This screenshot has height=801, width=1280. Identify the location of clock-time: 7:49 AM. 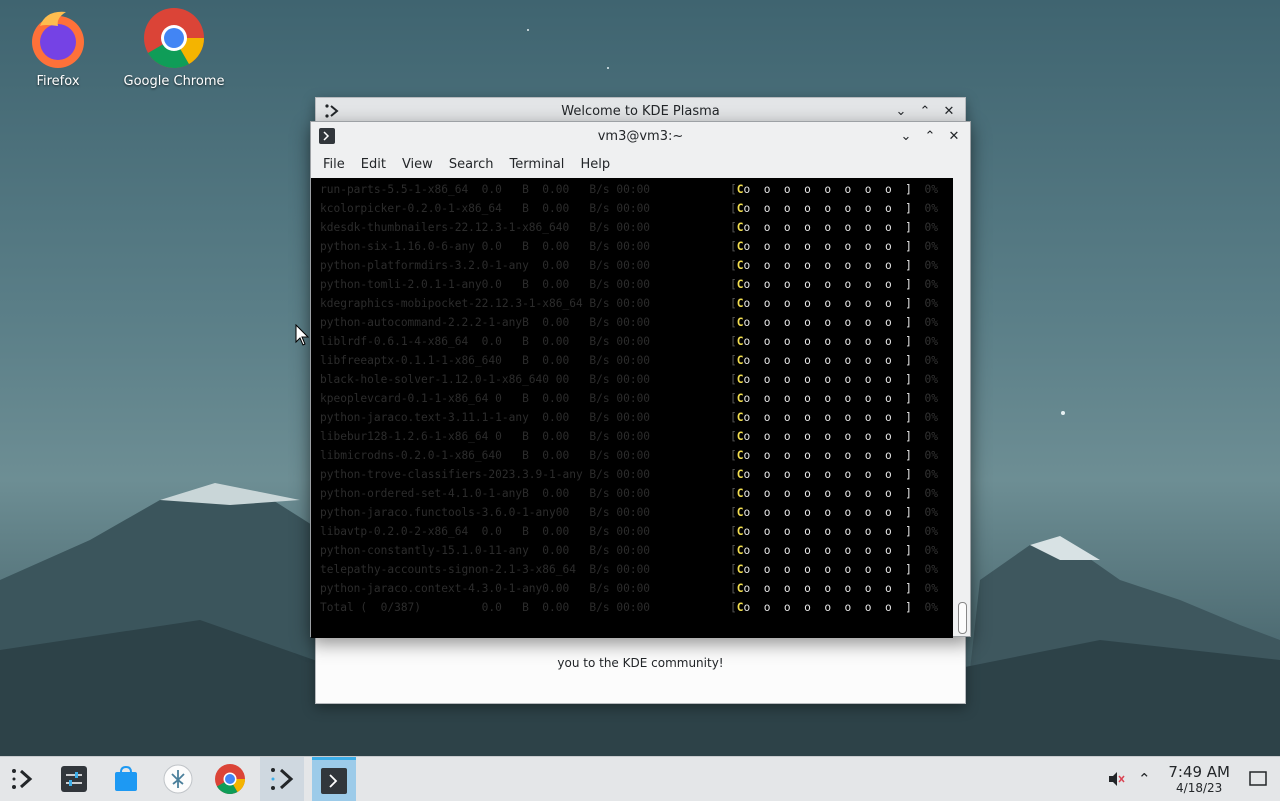
(1199, 771).